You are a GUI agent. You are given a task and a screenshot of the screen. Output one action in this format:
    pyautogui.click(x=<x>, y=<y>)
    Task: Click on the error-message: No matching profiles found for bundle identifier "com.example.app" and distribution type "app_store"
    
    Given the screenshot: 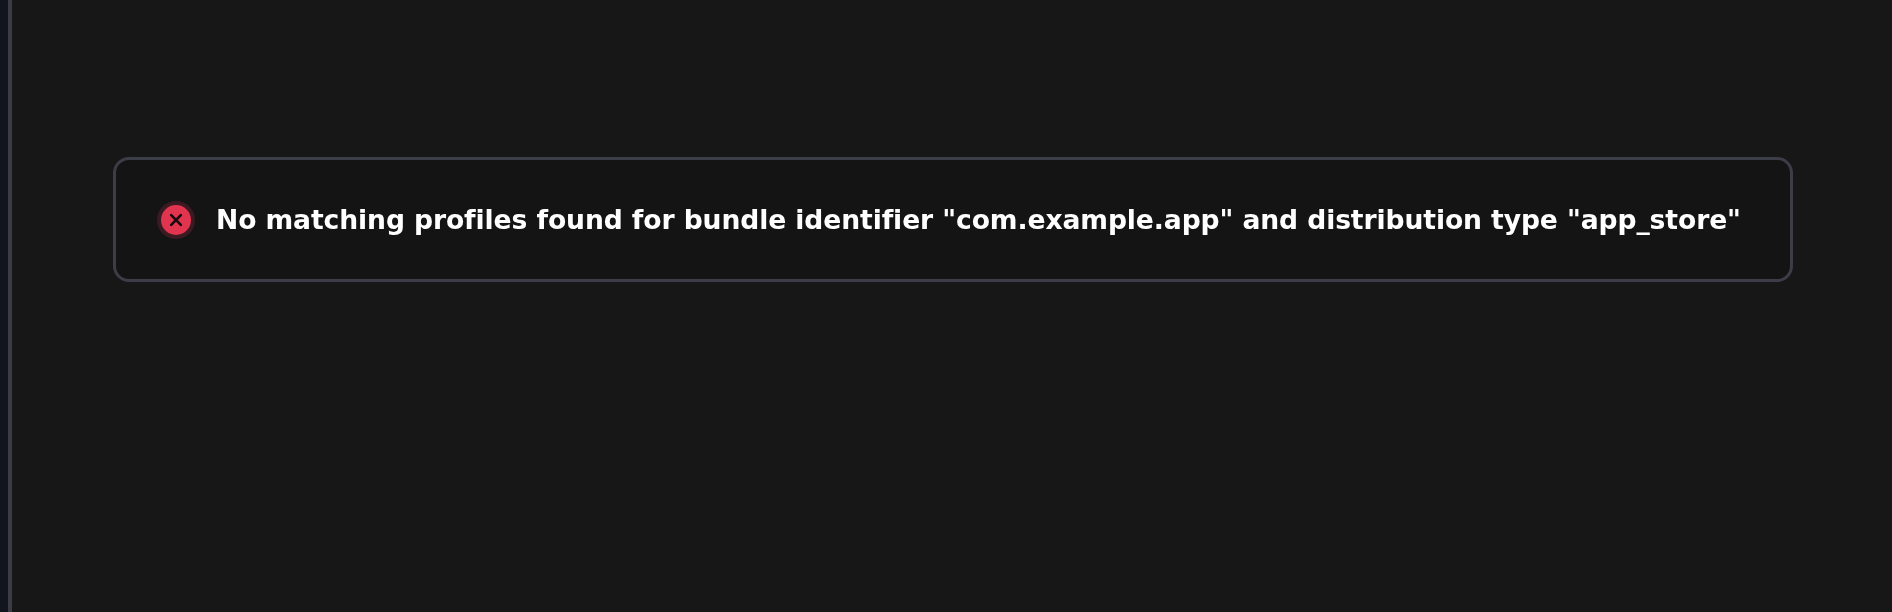 What is the action you would take?
    pyautogui.click(x=978, y=219)
    